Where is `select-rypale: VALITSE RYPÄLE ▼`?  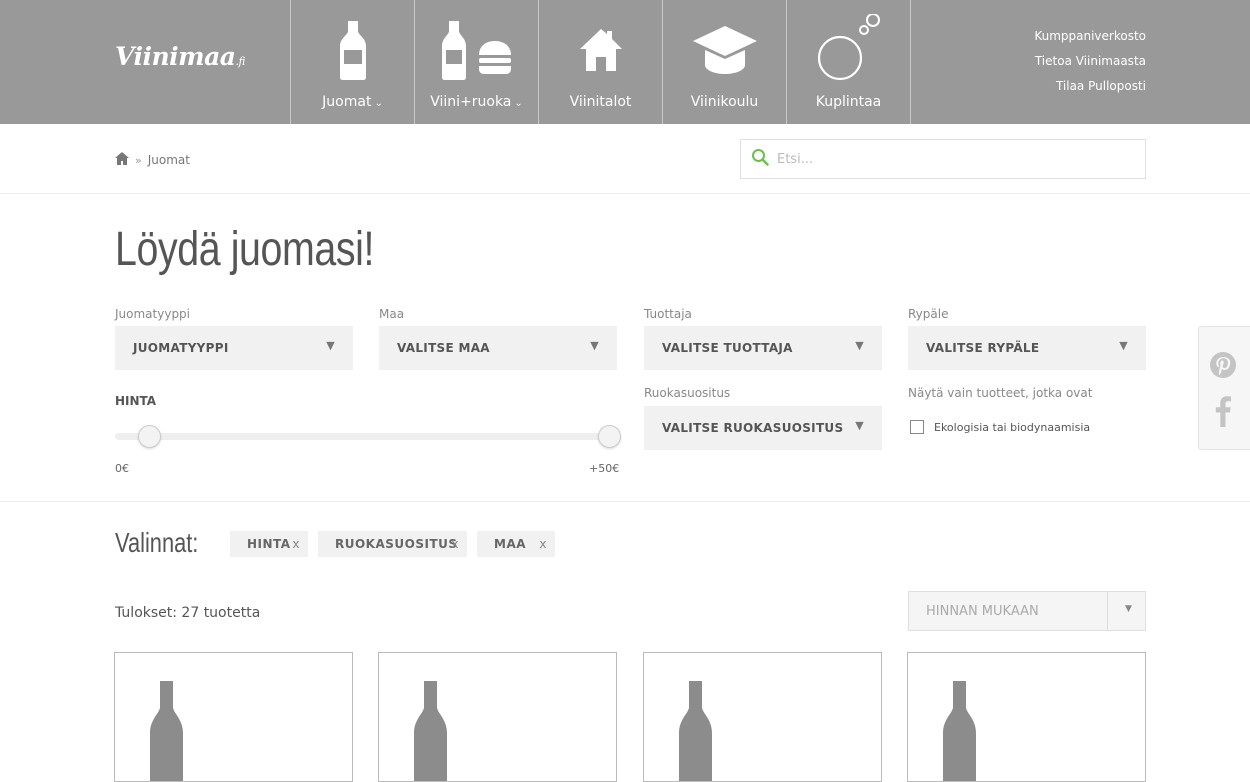
select-rypale: VALITSE RYPÄLE ▼ is located at coordinates (1027, 348).